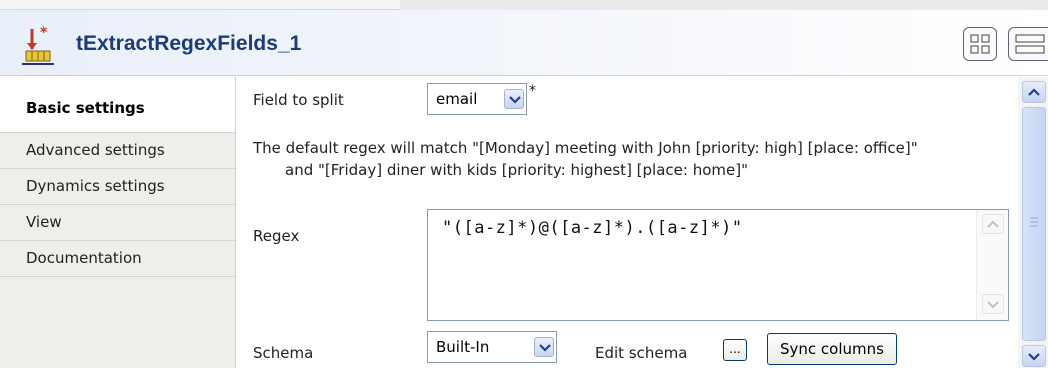  I want to click on field-to-split-label: Field to split, so click(298, 100).